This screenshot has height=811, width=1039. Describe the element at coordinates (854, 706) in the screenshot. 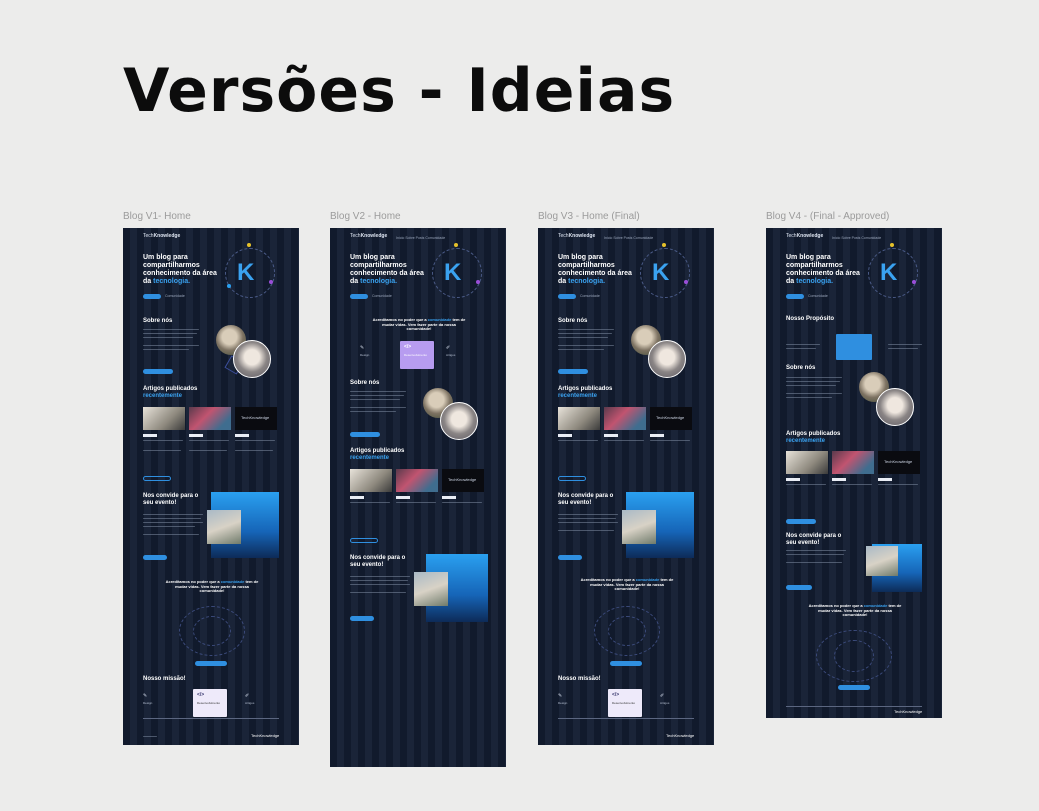

I see `footer-divider` at that location.